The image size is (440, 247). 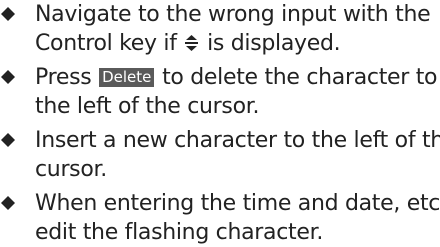 I want to click on delete-key-badge: Delete, so click(x=127, y=77).